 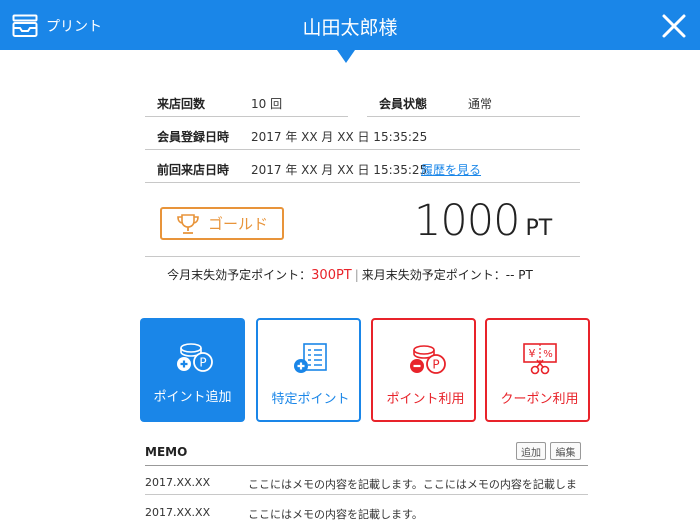 I want to click on close-button, so click(x=674, y=26).